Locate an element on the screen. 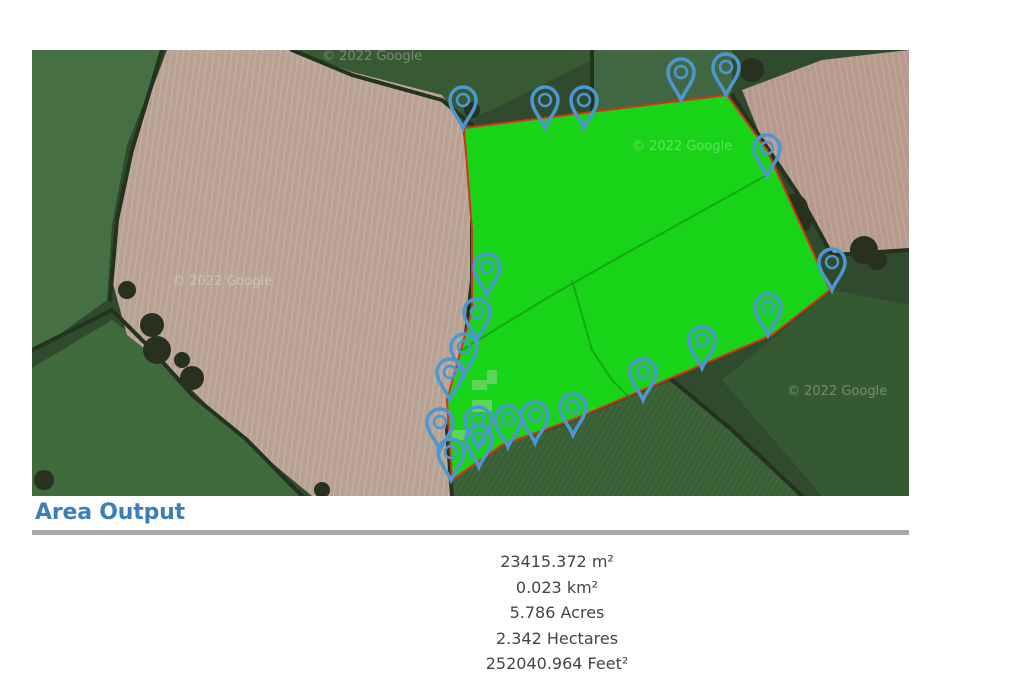 The image size is (1024, 695). result-value: 5.786 is located at coordinates (532, 612).